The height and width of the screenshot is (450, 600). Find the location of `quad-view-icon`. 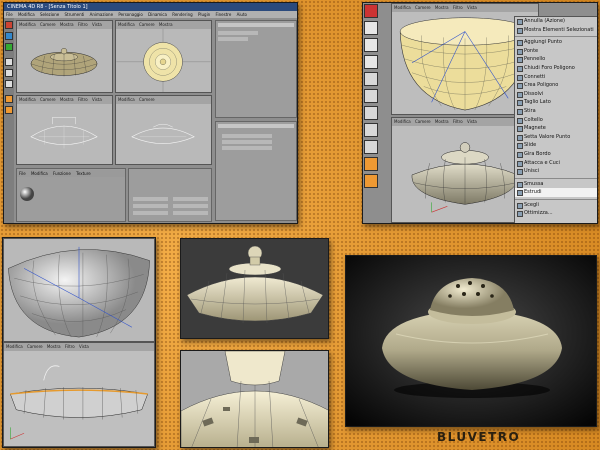

quad-view-icon is located at coordinates (371, 96).